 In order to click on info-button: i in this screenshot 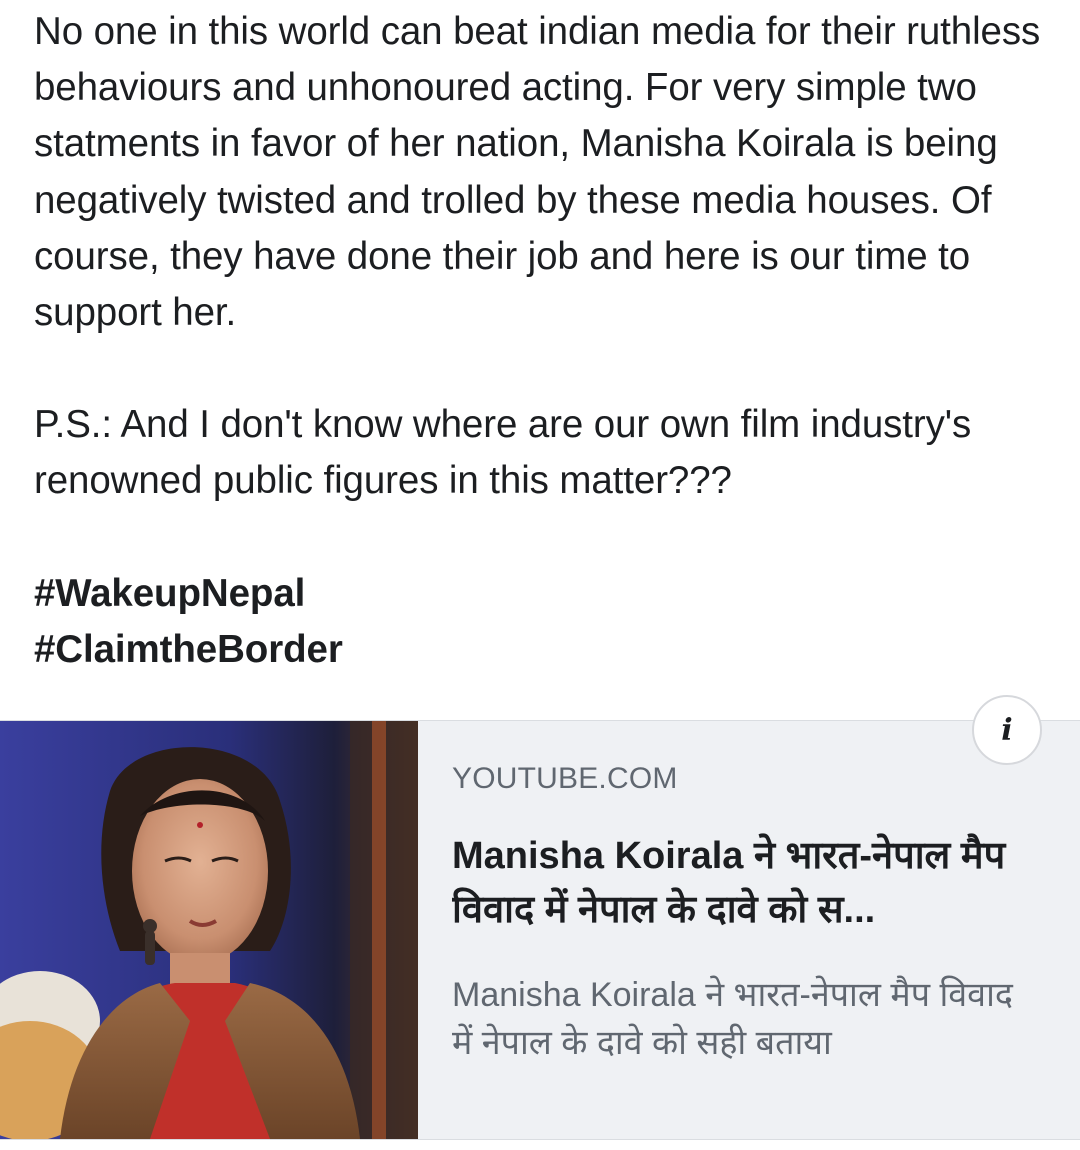, I will do `click(1007, 730)`.